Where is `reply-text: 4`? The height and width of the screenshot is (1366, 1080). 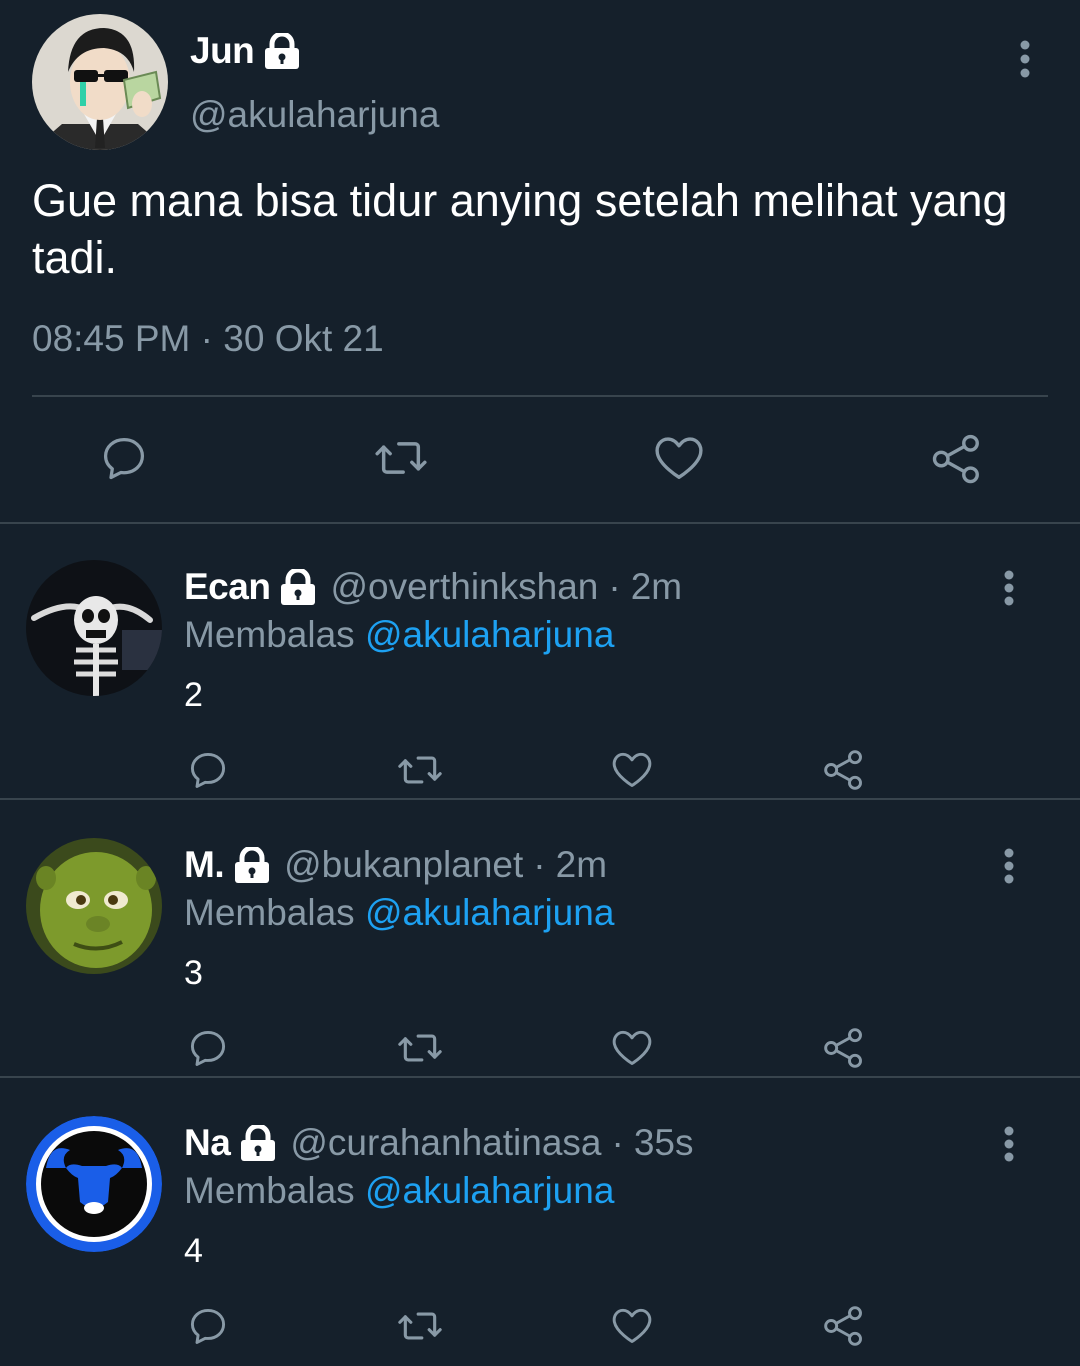
reply-text: 4 is located at coordinates (193, 1251).